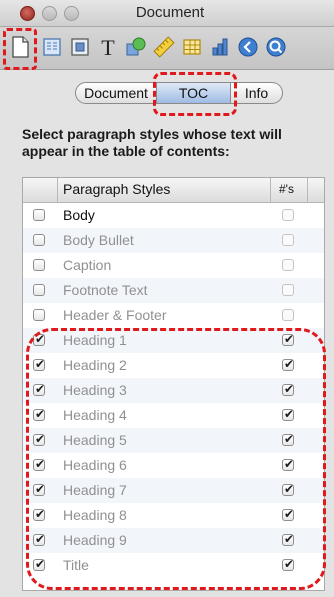 The image size is (334, 597). Describe the element at coordinates (173, 440) in the screenshot. I see `table-row: ✔ Heading 5 ✔` at that location.